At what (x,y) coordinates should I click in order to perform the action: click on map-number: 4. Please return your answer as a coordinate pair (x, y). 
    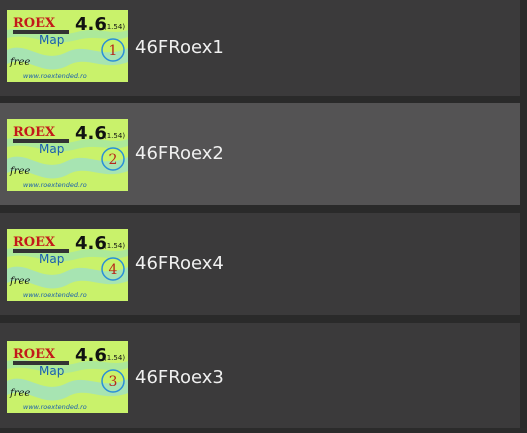
    Looking at the image, I should click on (113, 270).